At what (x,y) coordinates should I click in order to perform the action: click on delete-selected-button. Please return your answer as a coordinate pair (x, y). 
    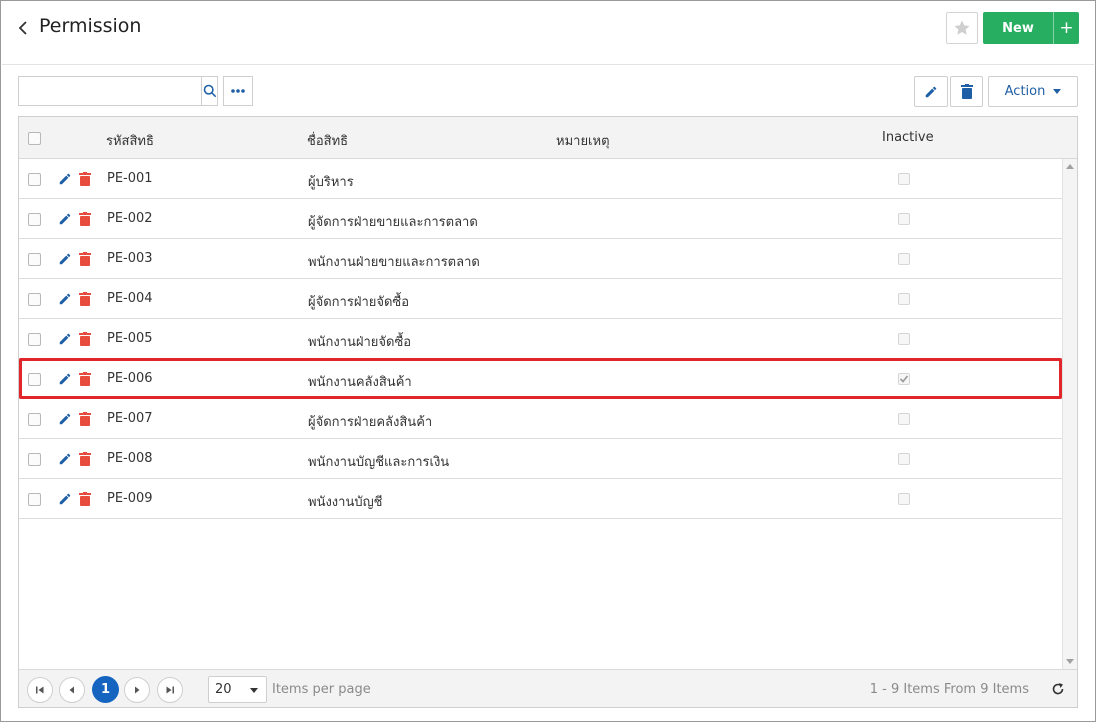
    Looking at the image, I should click on (966, 91).